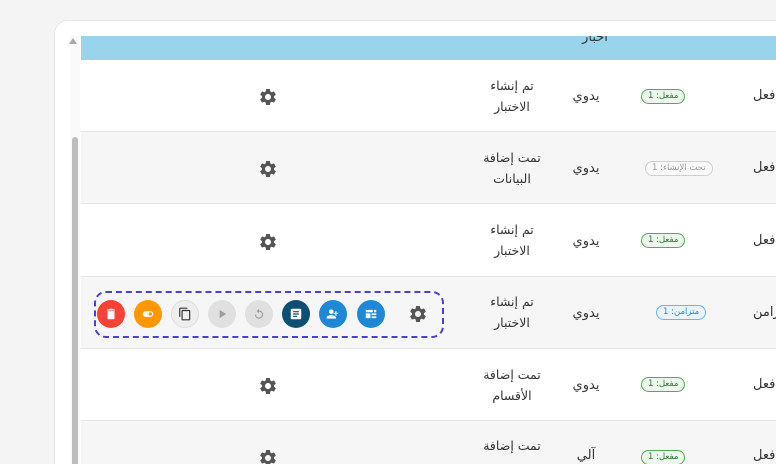 The height and width of the screenshot is (464, 776). I want to click on copy-button, so click(185, 314).